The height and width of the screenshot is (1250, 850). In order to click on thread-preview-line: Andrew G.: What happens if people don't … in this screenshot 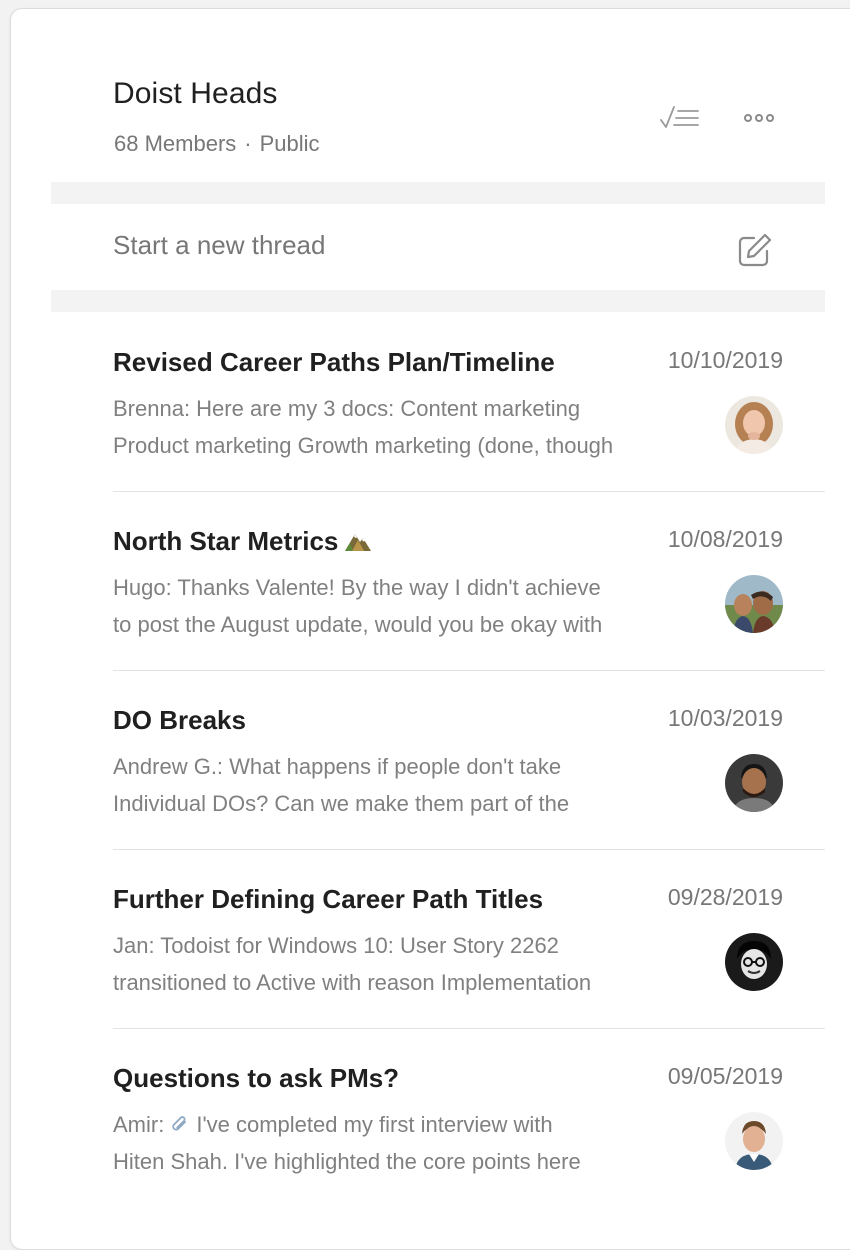, I will do `click(337, 766)`.